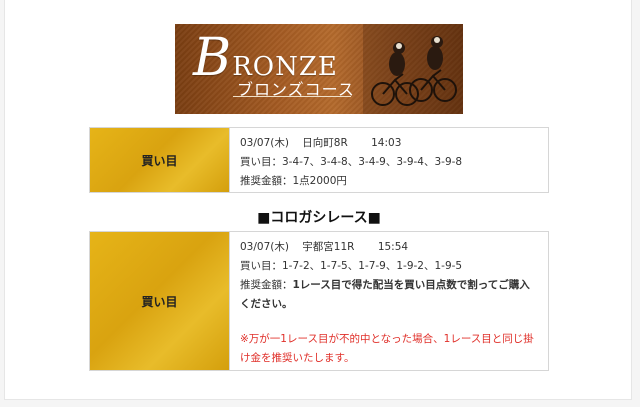  Describe the element at coordinates (293, 181) in the screenshot. I see `amount-line: 推奨金額：1点2000円` at that location.